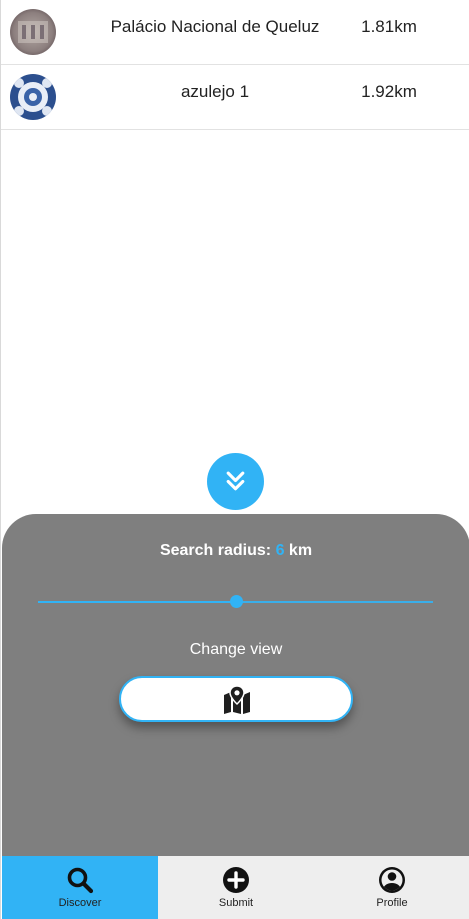 The width and height of the screenshot is (469, 919). I want to click on place-name: Palácio Nacional de Queluz, so click(215, 26).